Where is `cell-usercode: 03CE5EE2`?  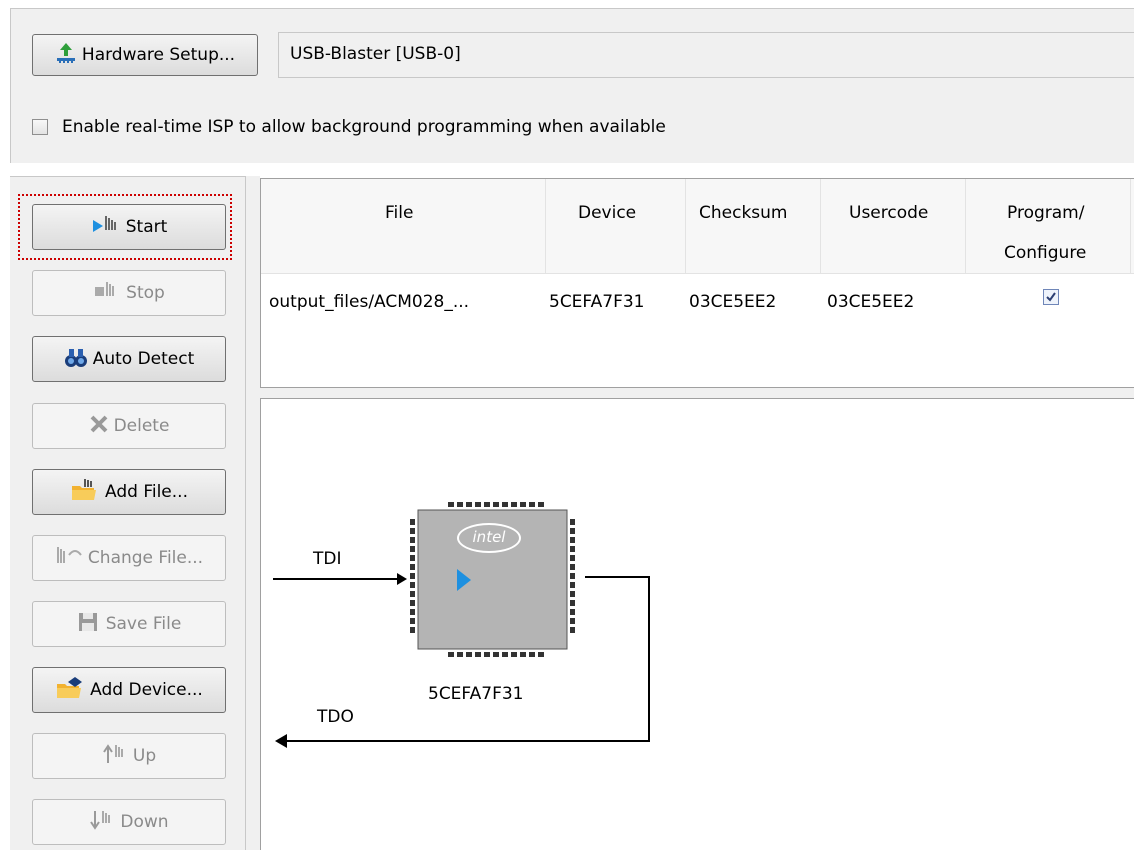 cell-usercode: 03CE5EE2 is located at coordinates (871, 302).